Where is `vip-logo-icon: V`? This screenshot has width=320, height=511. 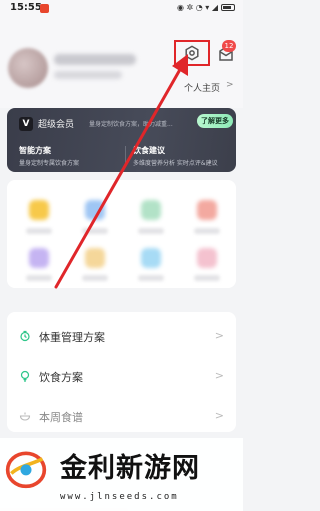 vip-logo-icon: V is located at coordinates (26, 124).